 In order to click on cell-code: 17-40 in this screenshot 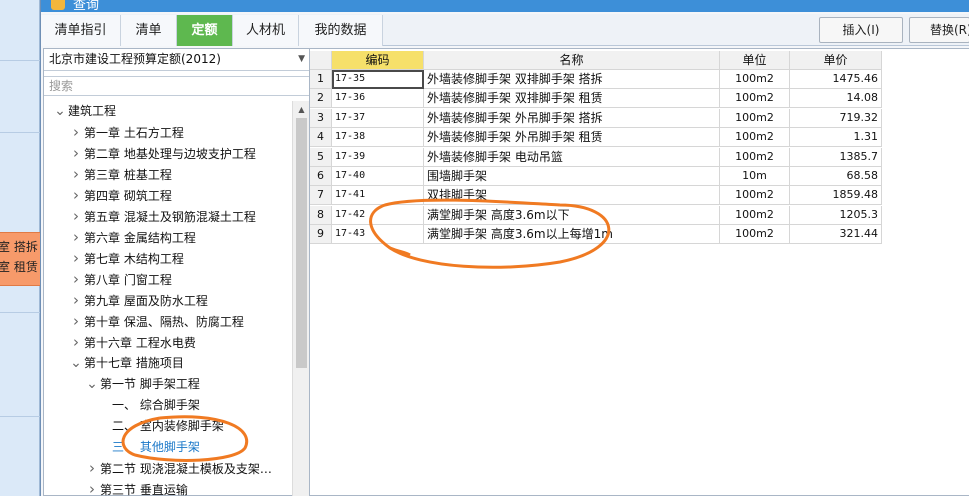, I will do `click(378, 176)`.